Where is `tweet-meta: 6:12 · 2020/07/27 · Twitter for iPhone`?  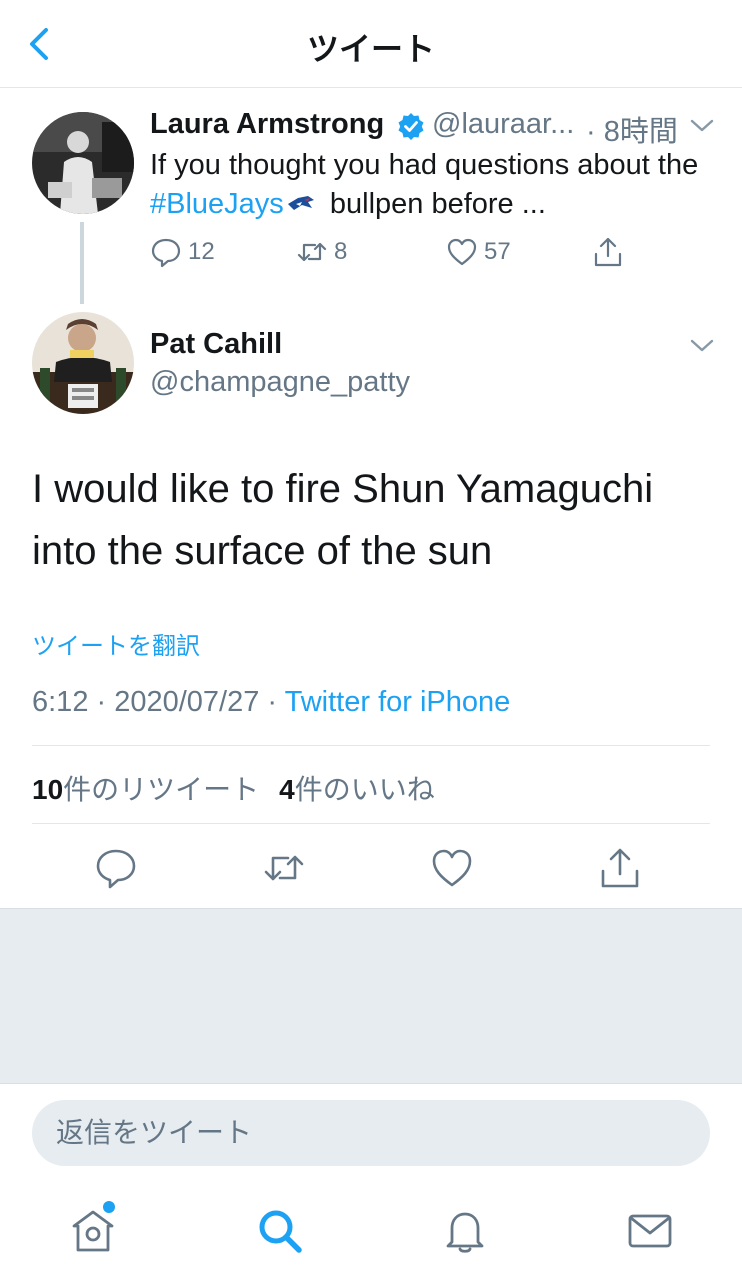 tweet-meta: 6:12 · 2020/07/27 · Twitter for iPhone is located at coordinates (271, 702).